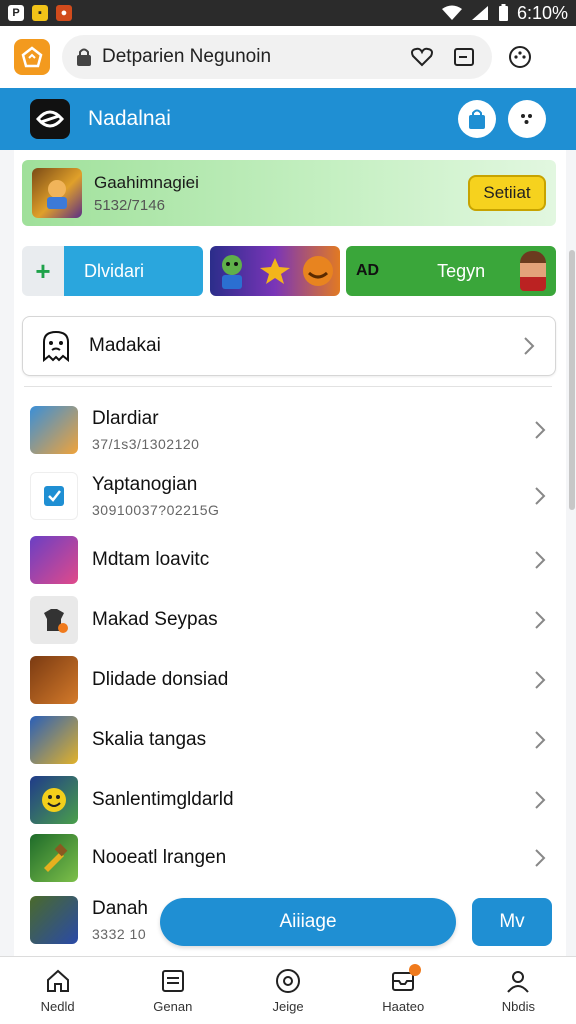  I want to click on promo-green-label: Tegyn, so click(461, 270).